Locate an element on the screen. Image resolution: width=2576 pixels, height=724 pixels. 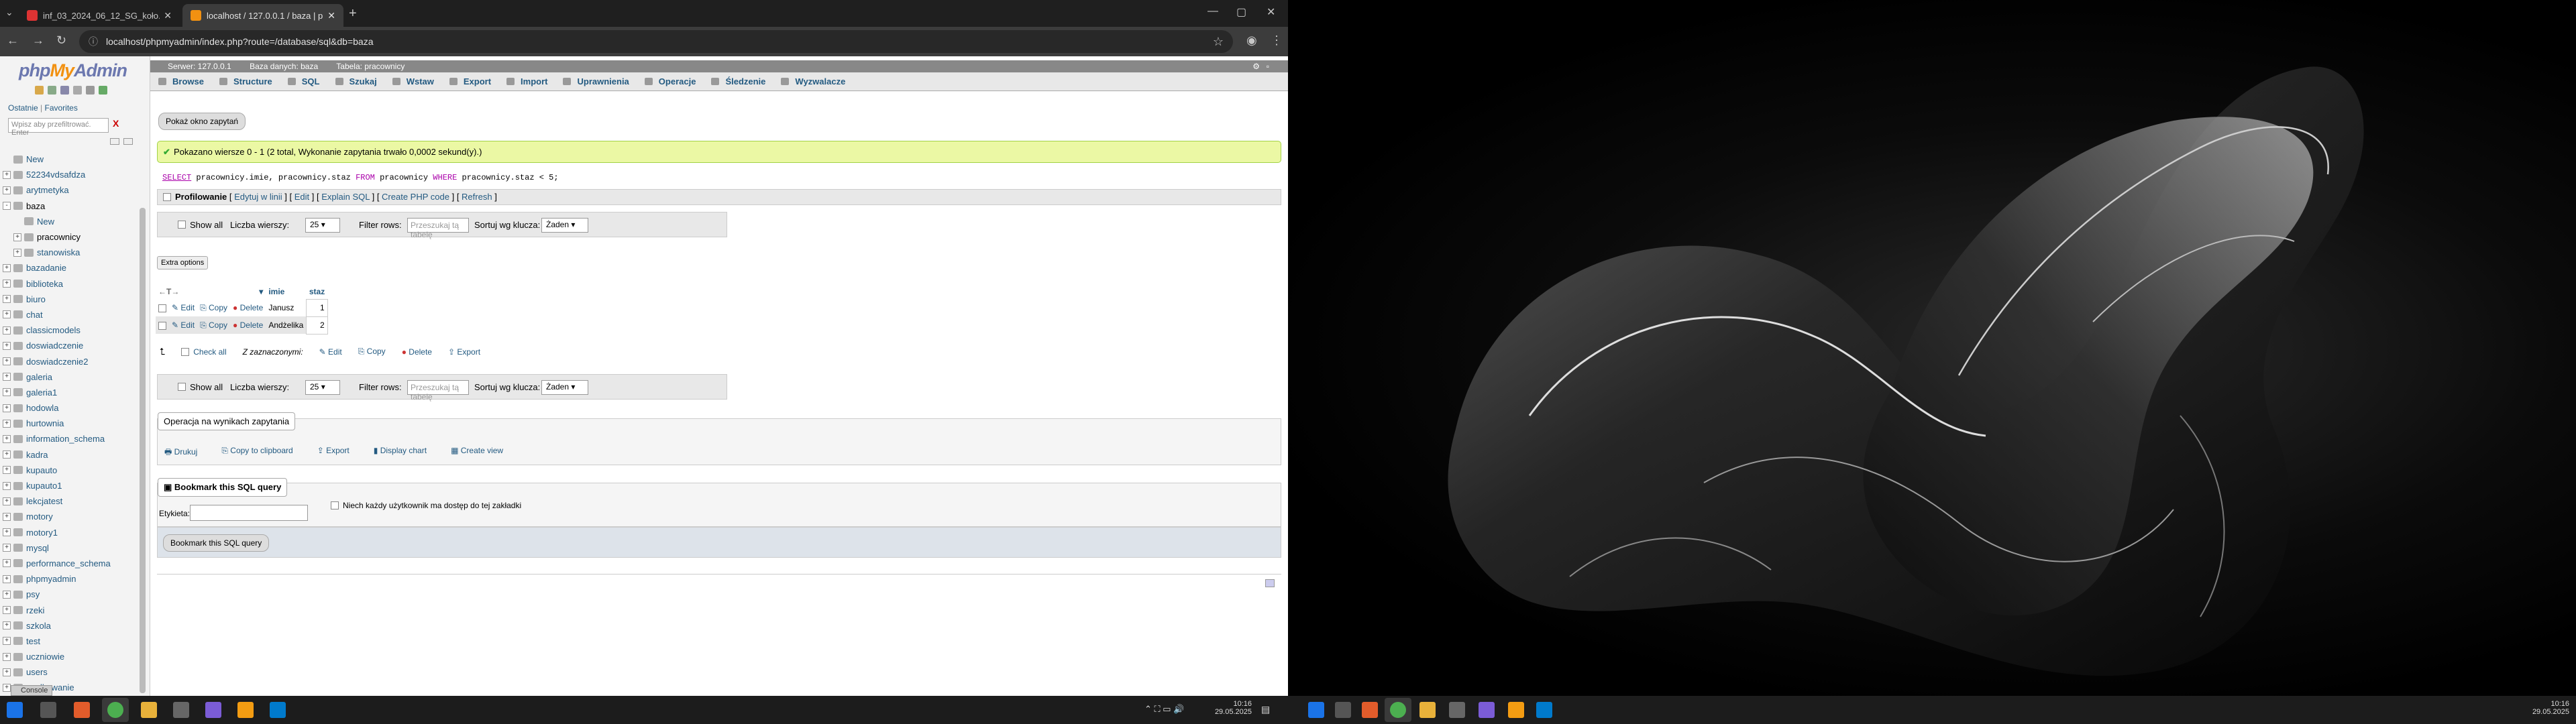
page-settings-icon: ⚙ is located at coordinates (1256, 66).